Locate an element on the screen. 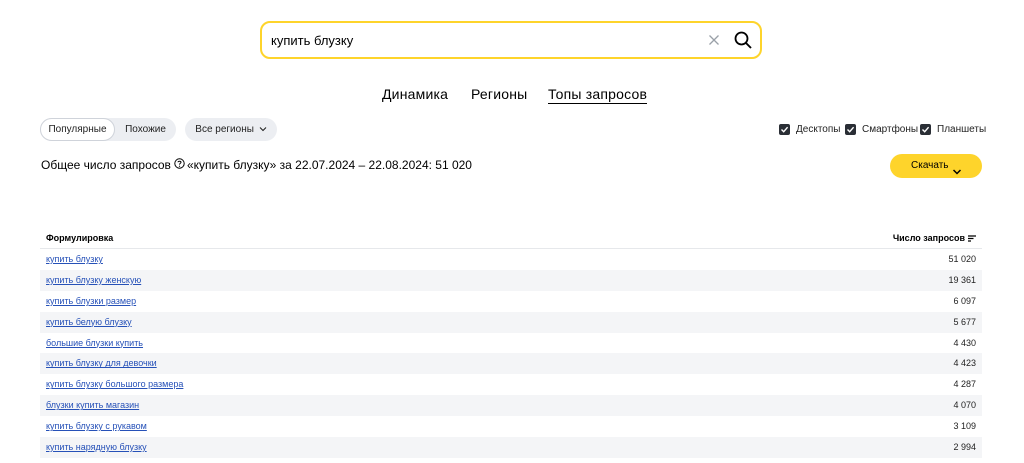 This screenshot has width=1024, height=463. device-desktop-label: Десктопы is located at coordinates (818, 129).